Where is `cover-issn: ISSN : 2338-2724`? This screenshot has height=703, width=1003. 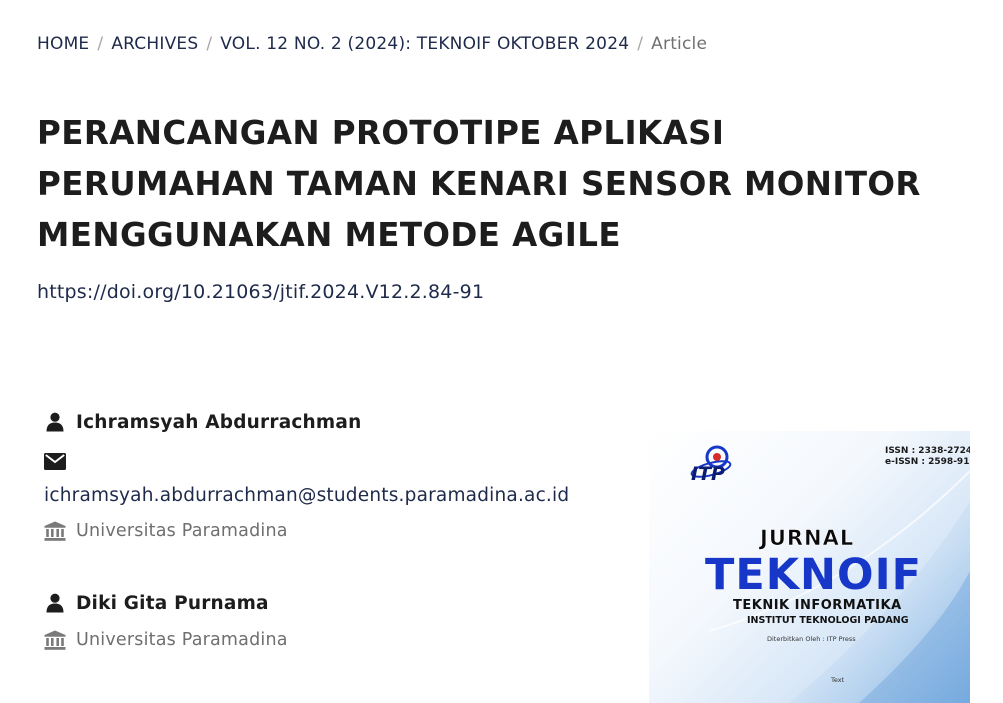
cover-issn: ISSN : 2338-2724 is located at coordinates (927, 451).